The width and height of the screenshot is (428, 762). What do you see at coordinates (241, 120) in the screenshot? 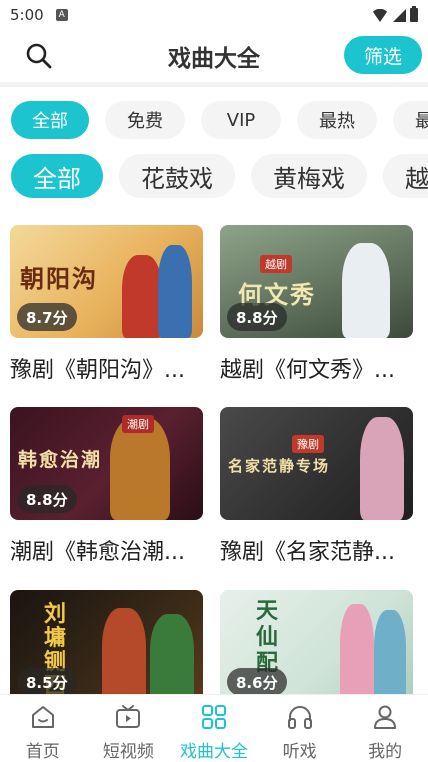
I see `filter-chip-vip: VIP` at bounding box center [241, 120].